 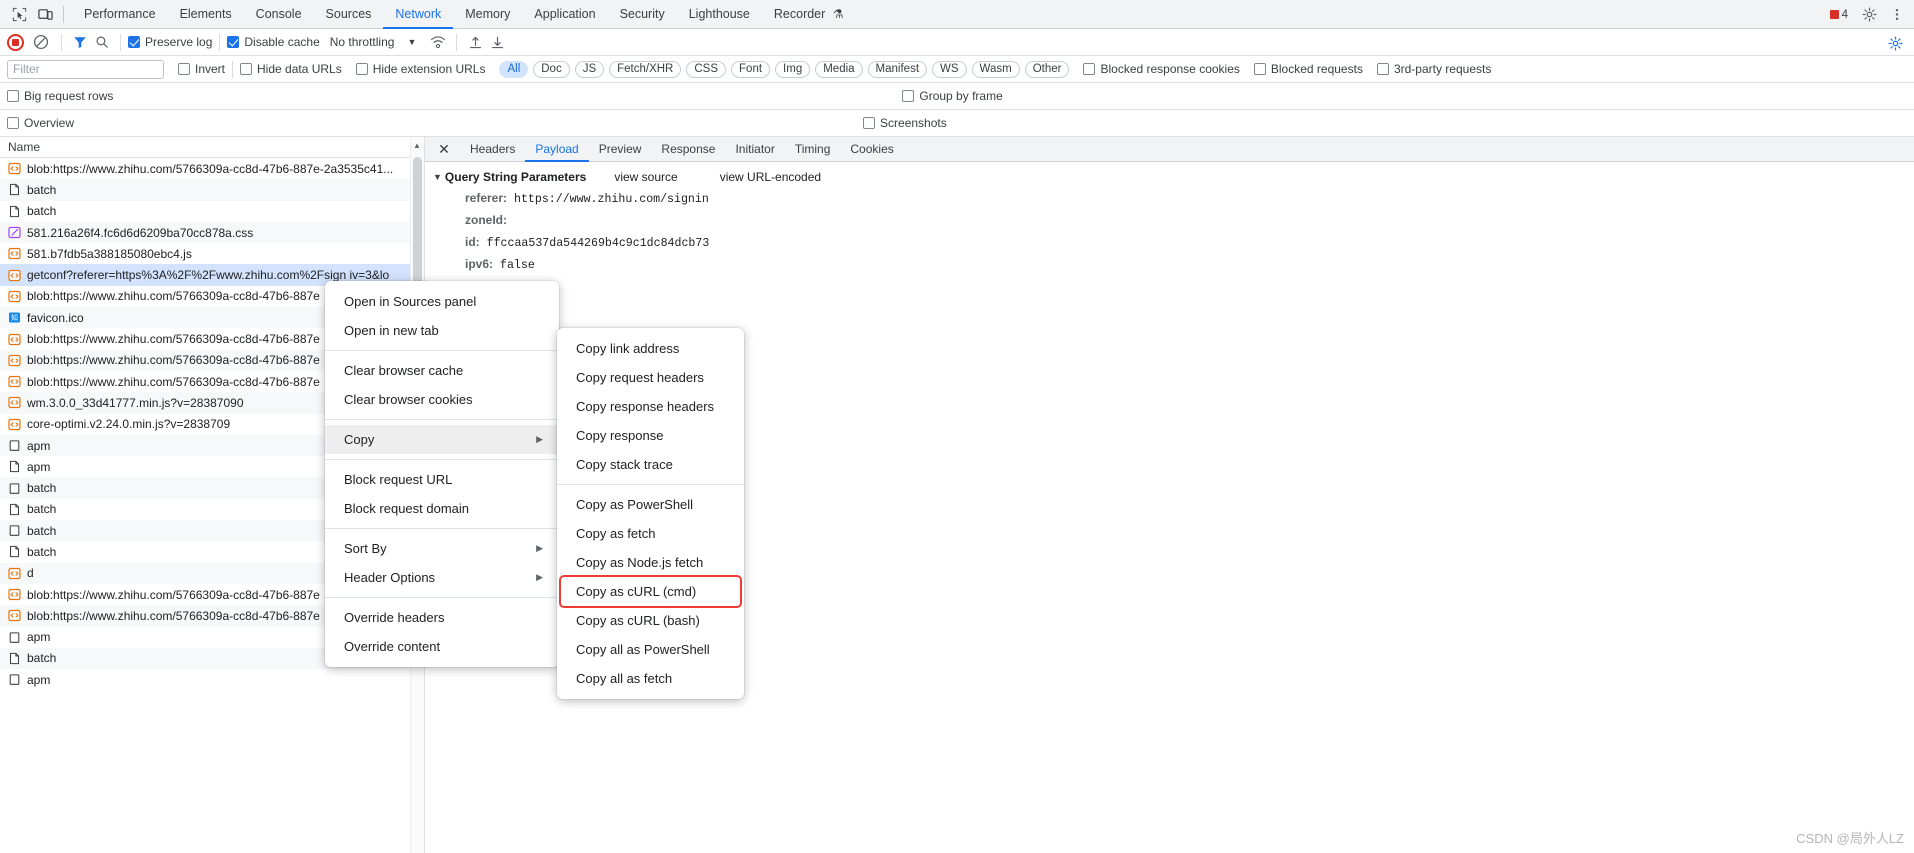 What do you see at coordinates (650, 377) in the screenshot?
I see `menu-item: Copy request headers` at bounding box center [650, 377].